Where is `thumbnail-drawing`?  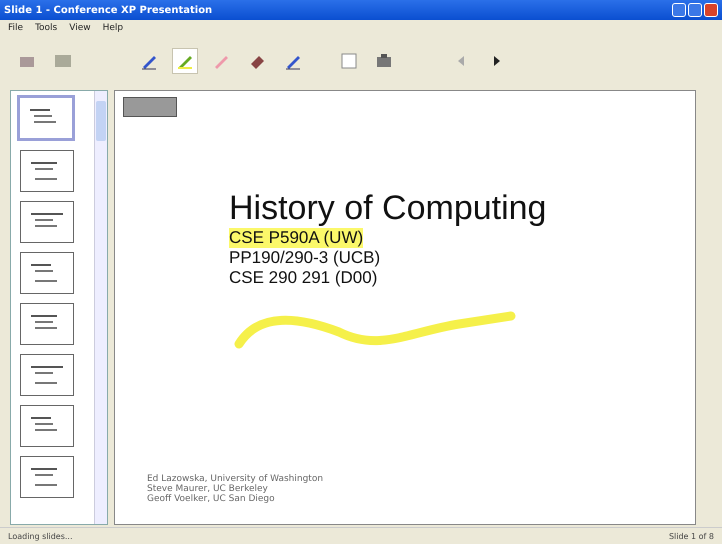
thumbnail-drawing is located at coordinates (47, 375).